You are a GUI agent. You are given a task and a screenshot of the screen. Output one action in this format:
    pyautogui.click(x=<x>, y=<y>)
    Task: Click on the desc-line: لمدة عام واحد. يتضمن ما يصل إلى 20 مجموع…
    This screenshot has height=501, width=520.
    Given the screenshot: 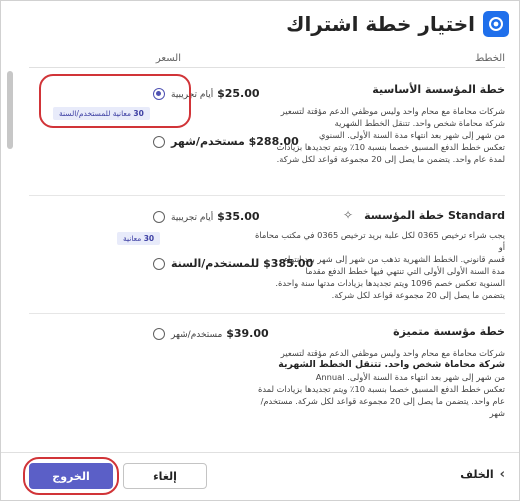 What is the action you would take?
    pyautogui.click(x=390, y=159)
    